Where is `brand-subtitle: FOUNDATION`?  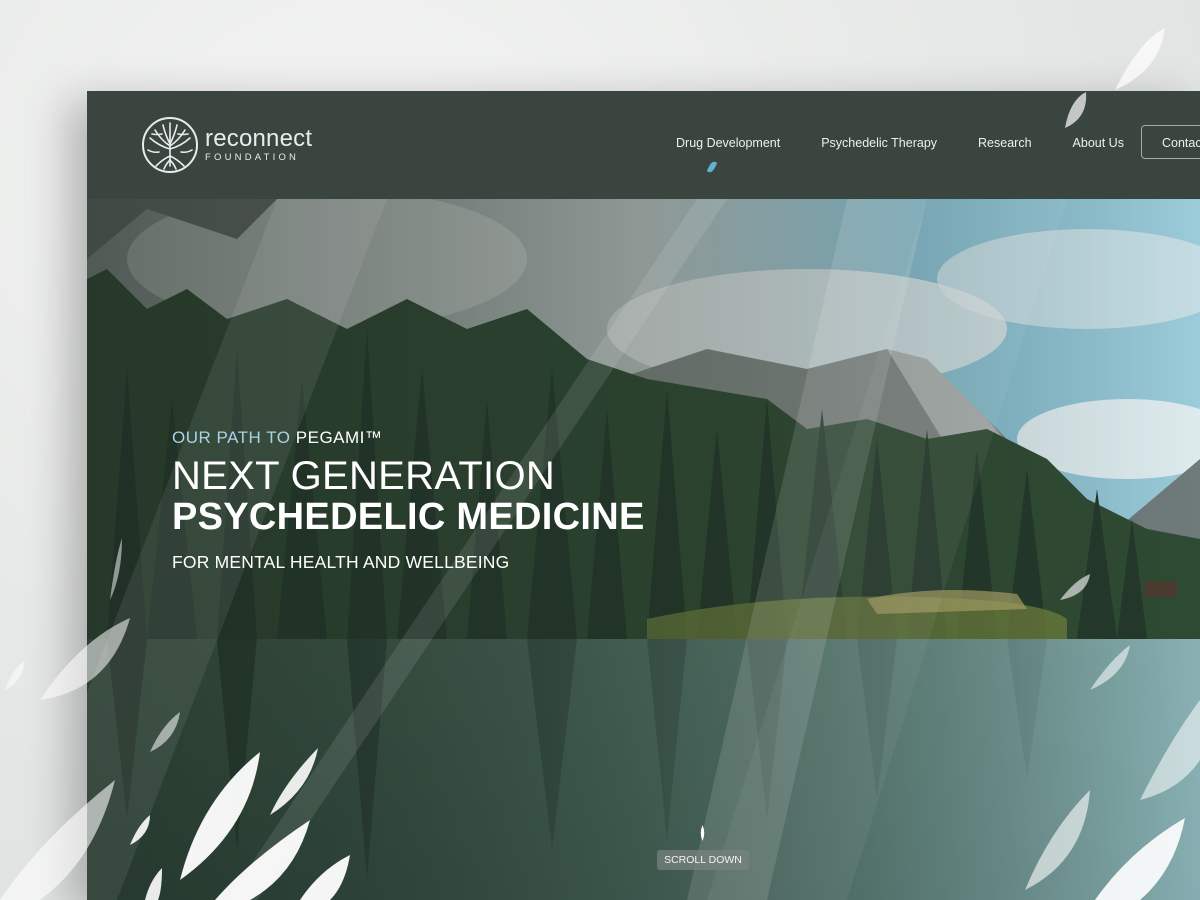 brand-subtitle: FOUNDATION is located at coordinates (252, 158).